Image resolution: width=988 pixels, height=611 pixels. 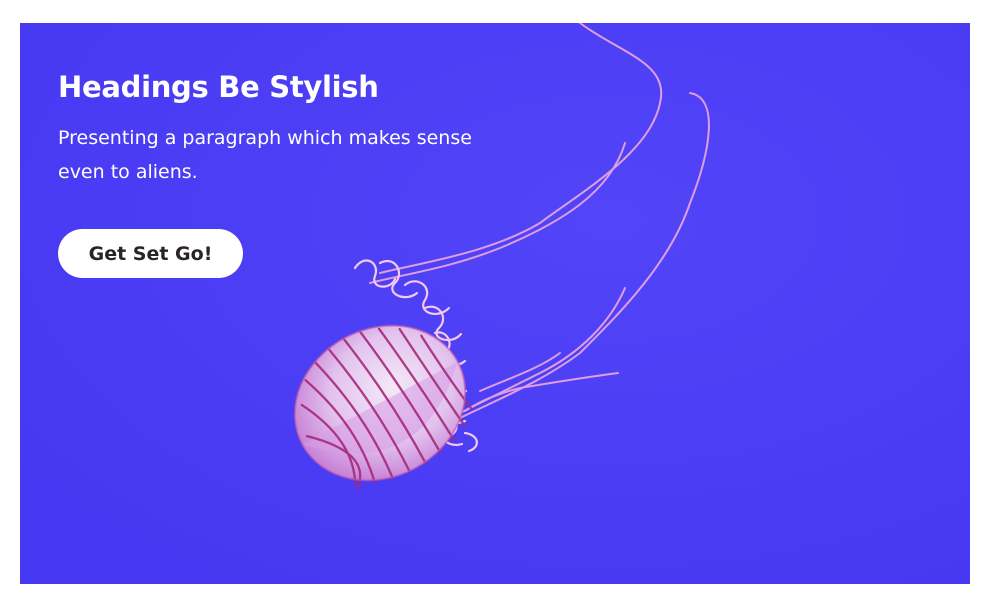 What do you see at coordinates (150, 253) in the screenshot?
I see `get-set-go-button: Get Set Go!` at bounding box center [150, 253].